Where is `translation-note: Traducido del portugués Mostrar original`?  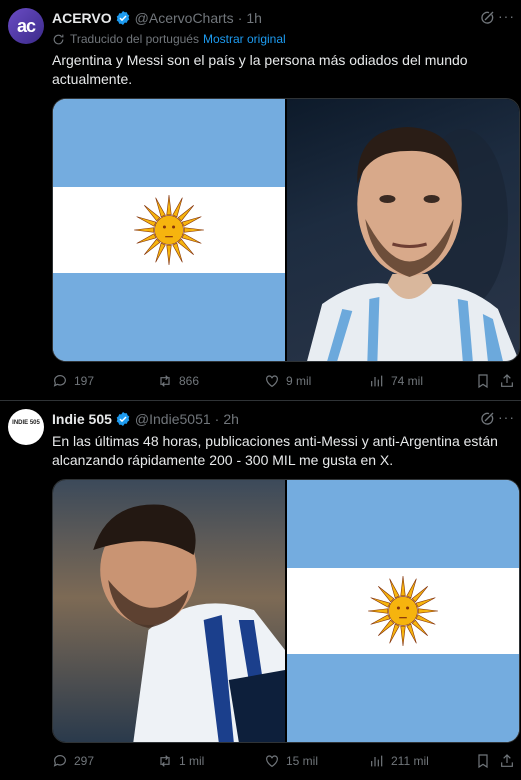 translation-note: Traducido del portugués Mostrar original is located at coordinates (169, 39).